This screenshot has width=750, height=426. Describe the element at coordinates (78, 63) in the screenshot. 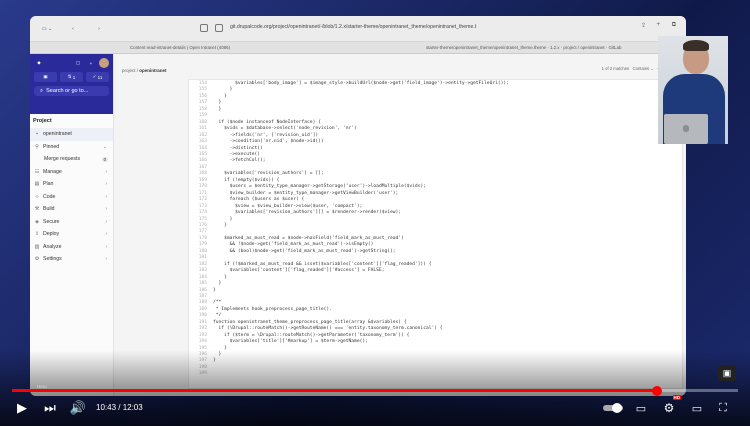

I see `collapse-sidebar-icon: ▢` at that location.